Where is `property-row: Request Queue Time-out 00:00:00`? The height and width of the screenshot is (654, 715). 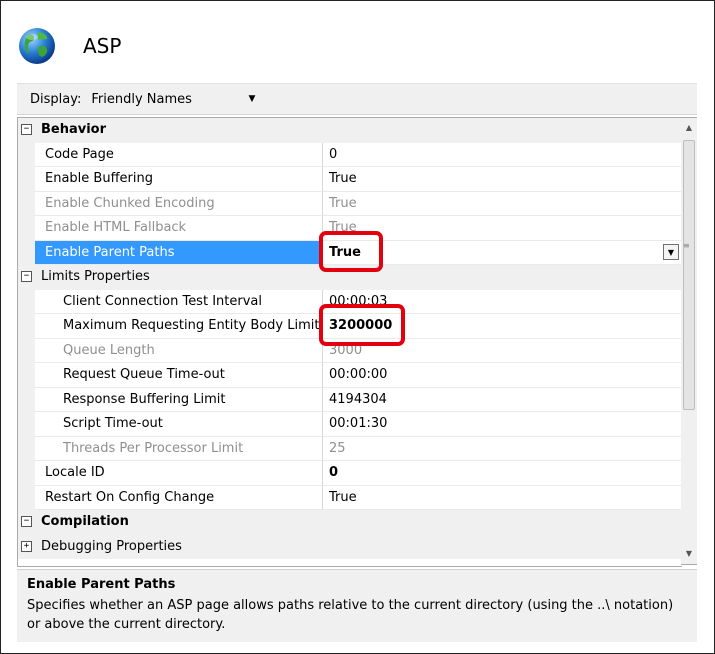 property-row: Request Queue Time-out 00:00:00 is located at coordinates (350, 375).